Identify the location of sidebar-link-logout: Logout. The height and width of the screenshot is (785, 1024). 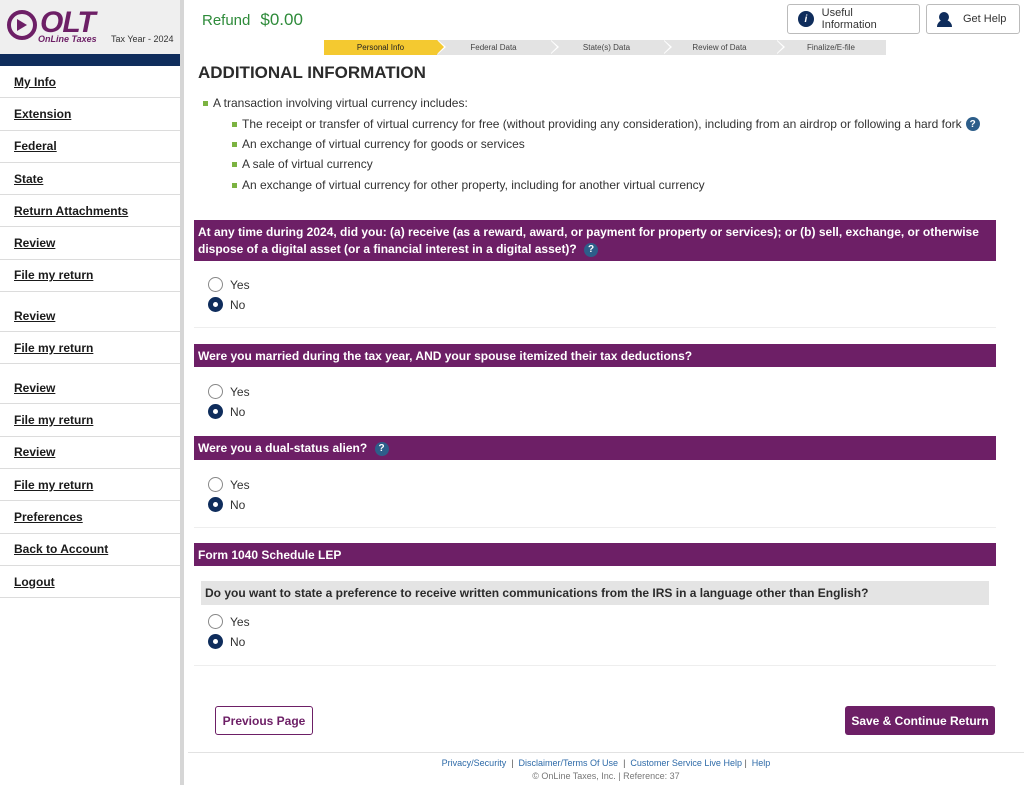
(34, 582).